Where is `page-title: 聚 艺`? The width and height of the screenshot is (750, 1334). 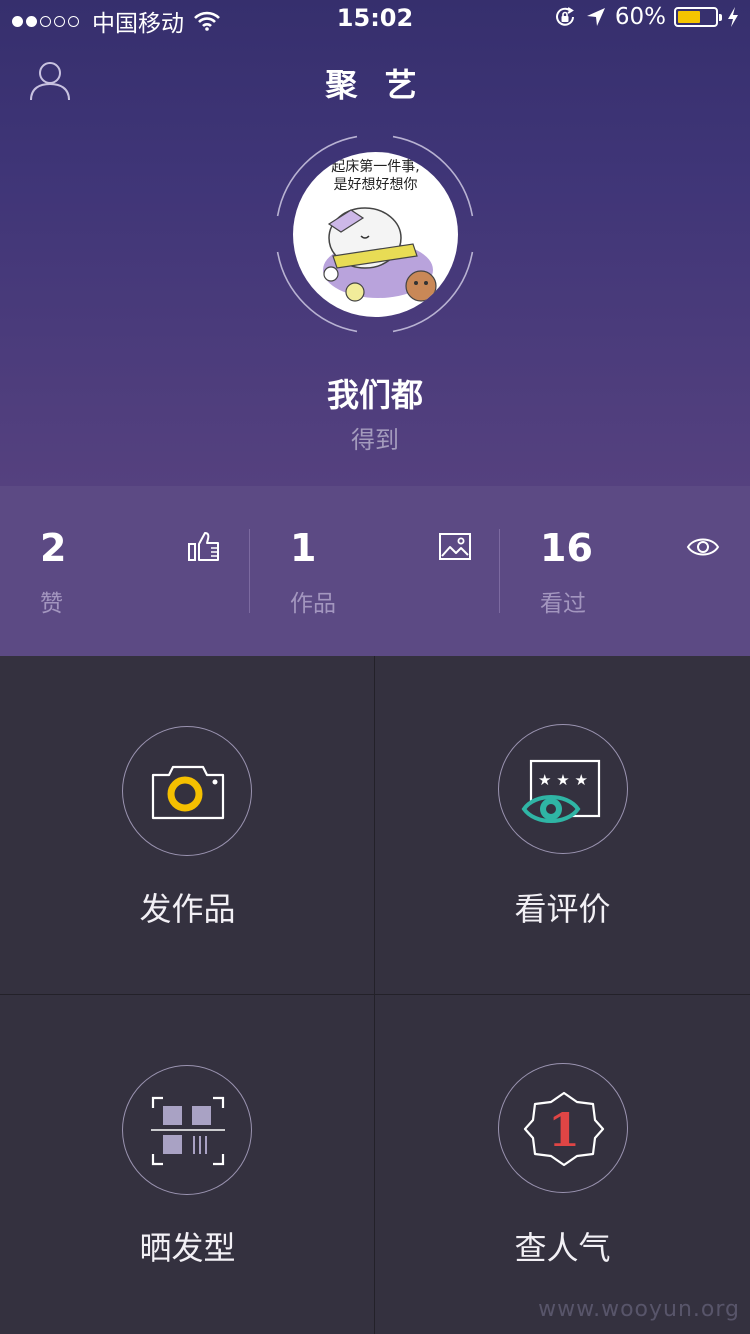 page-title: 聚 艺 is located at coordinates (375, 85).